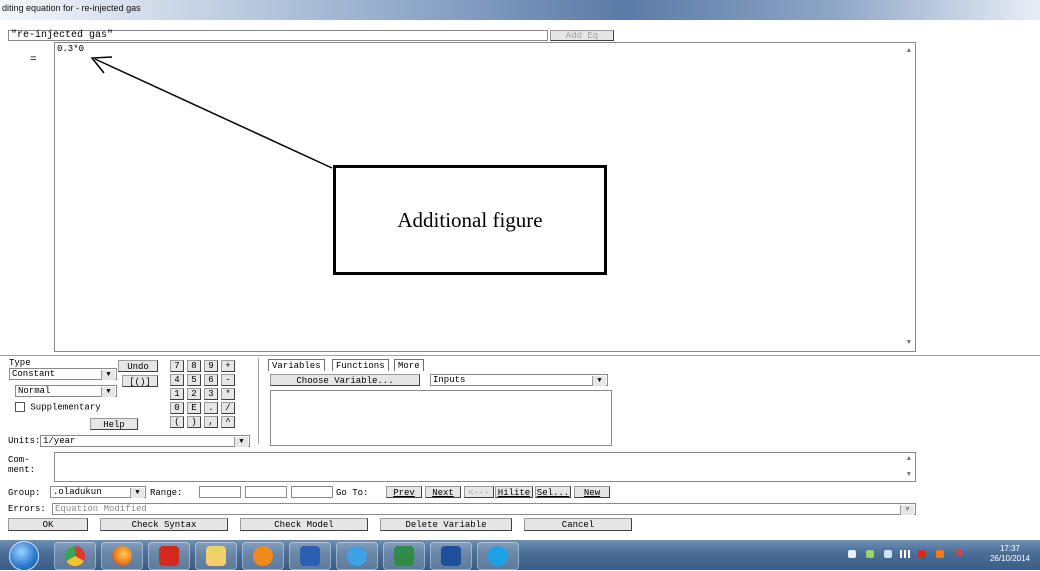 This screenshot has width=1040, height=571. I want to click on tab-functions: Functions, so click(360, 365).